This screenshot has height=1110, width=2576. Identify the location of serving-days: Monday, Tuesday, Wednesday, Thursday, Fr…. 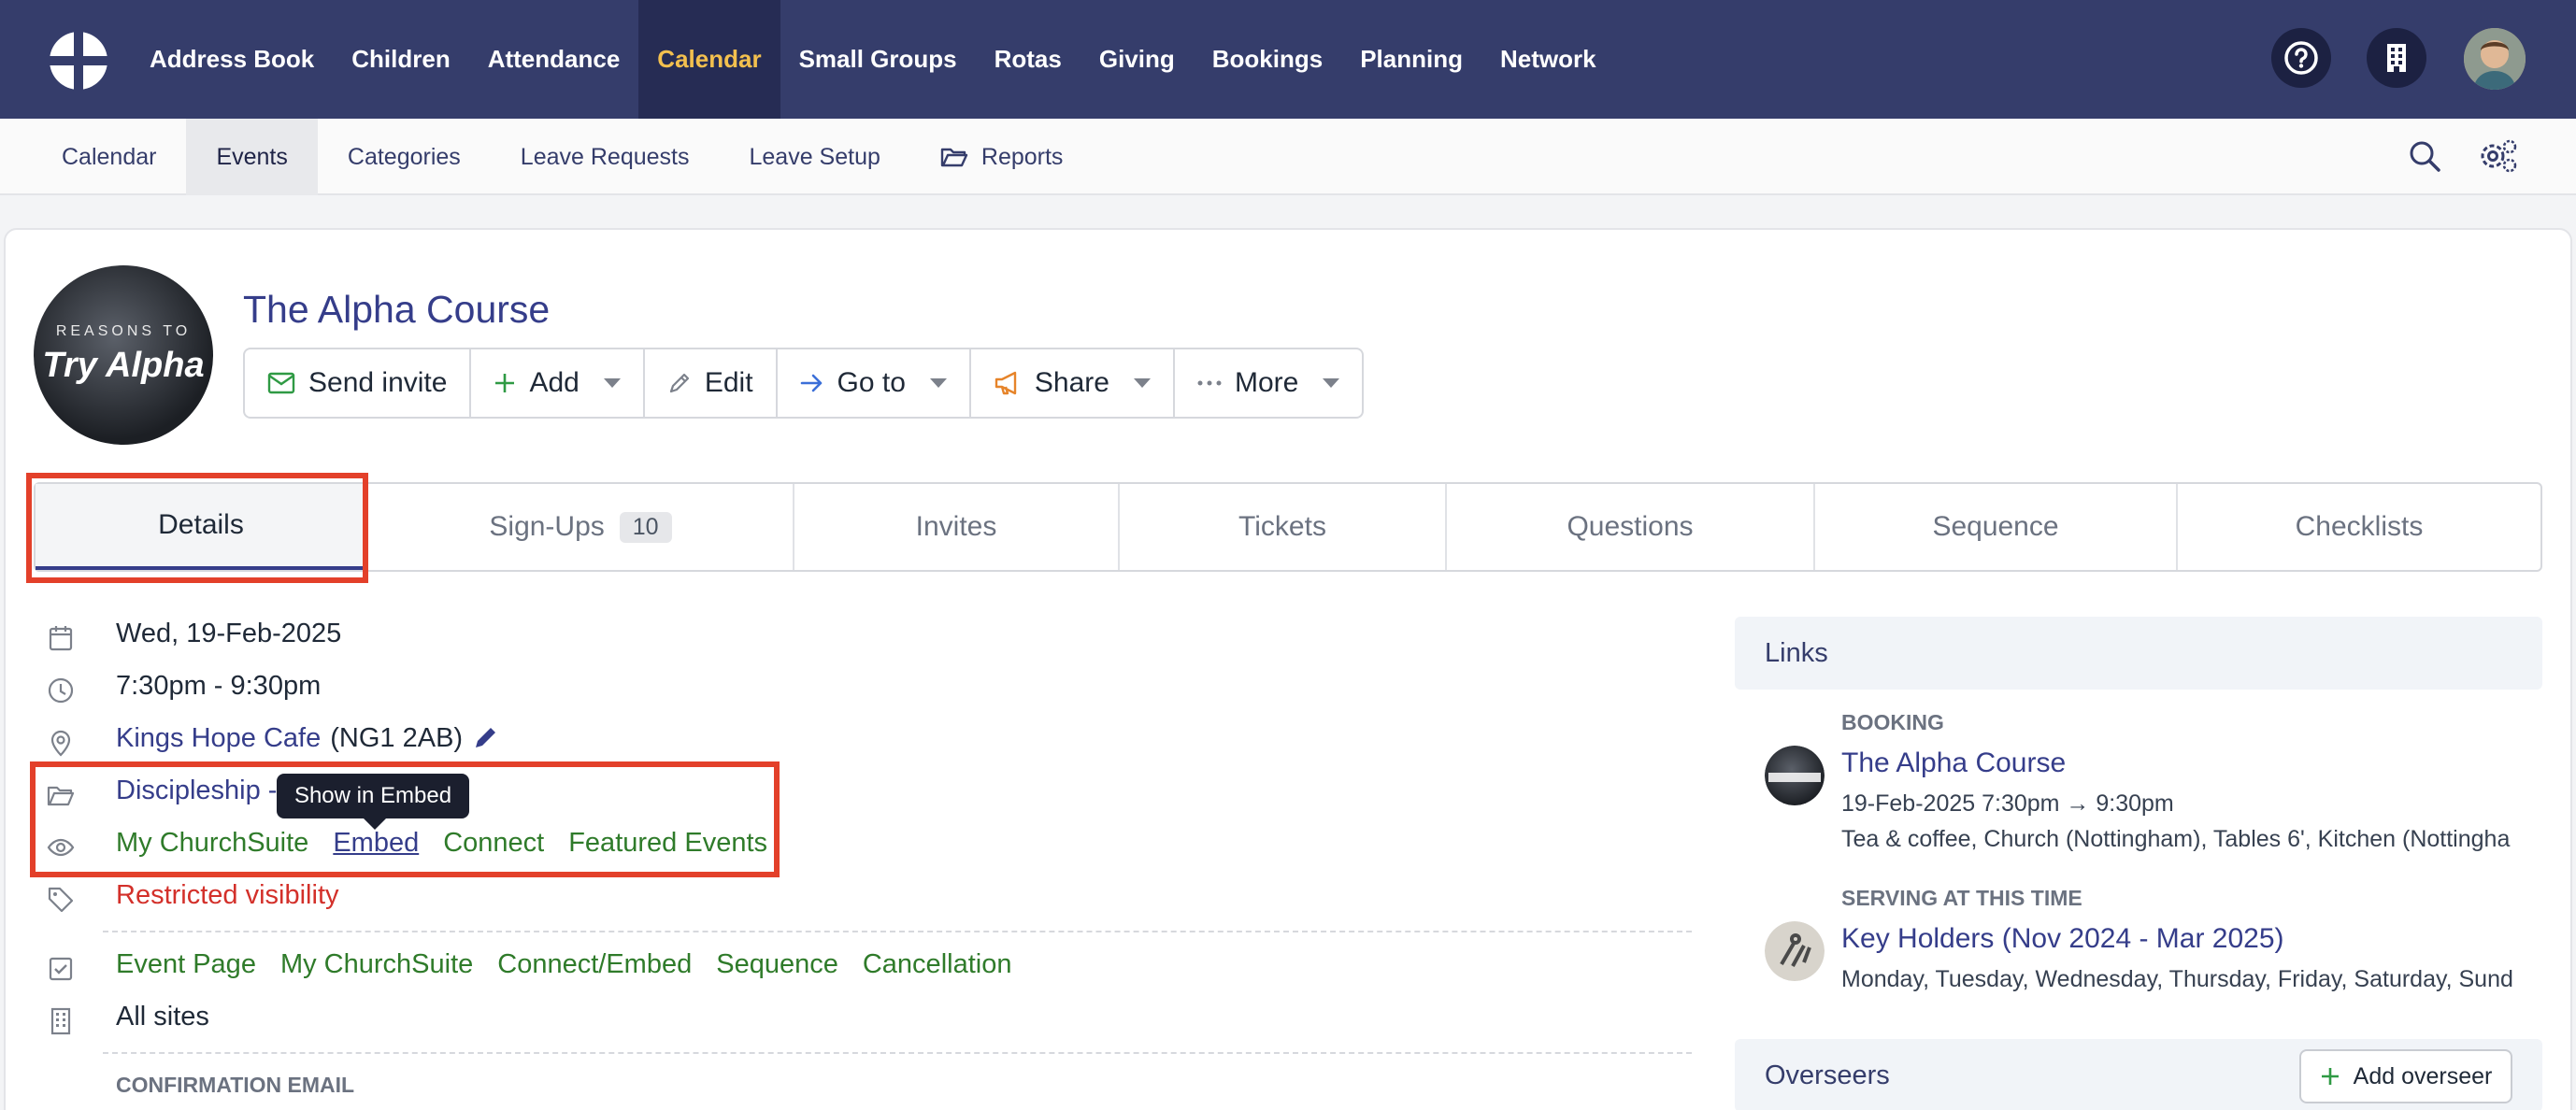
(2176, 979).